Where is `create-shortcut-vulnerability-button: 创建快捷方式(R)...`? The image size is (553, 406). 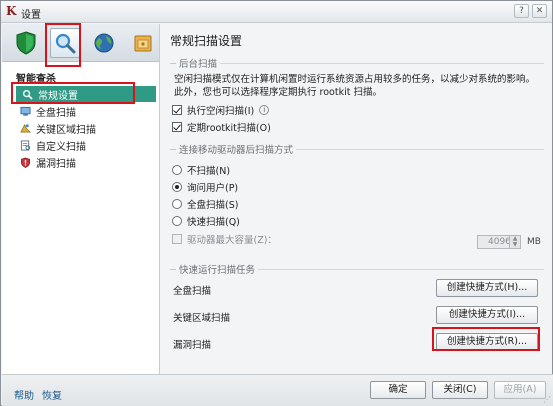 create-shortcut-vulnerability-button: 创建快捷方式(R)... is located at coordinates (487, 342).